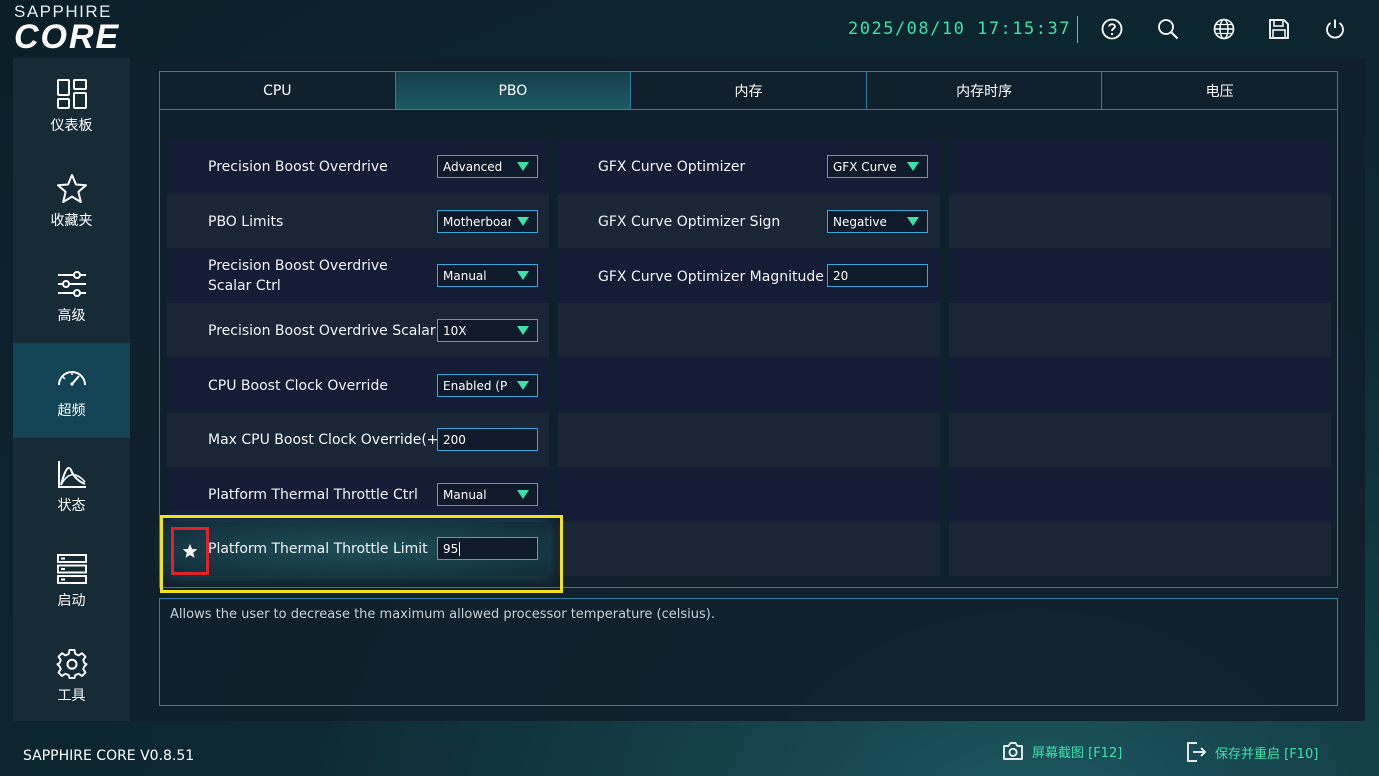 The width and height of the screenshot is (1379, 776). I want to click on sidebar-item-advanced: 高级, so click(71, 295).